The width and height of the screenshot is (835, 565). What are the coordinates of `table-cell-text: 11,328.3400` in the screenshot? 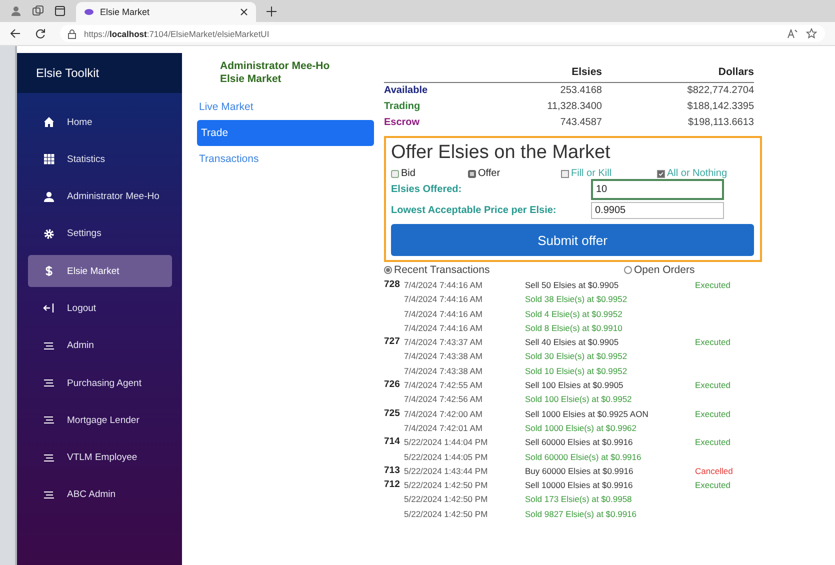 It's located at (574, 107).